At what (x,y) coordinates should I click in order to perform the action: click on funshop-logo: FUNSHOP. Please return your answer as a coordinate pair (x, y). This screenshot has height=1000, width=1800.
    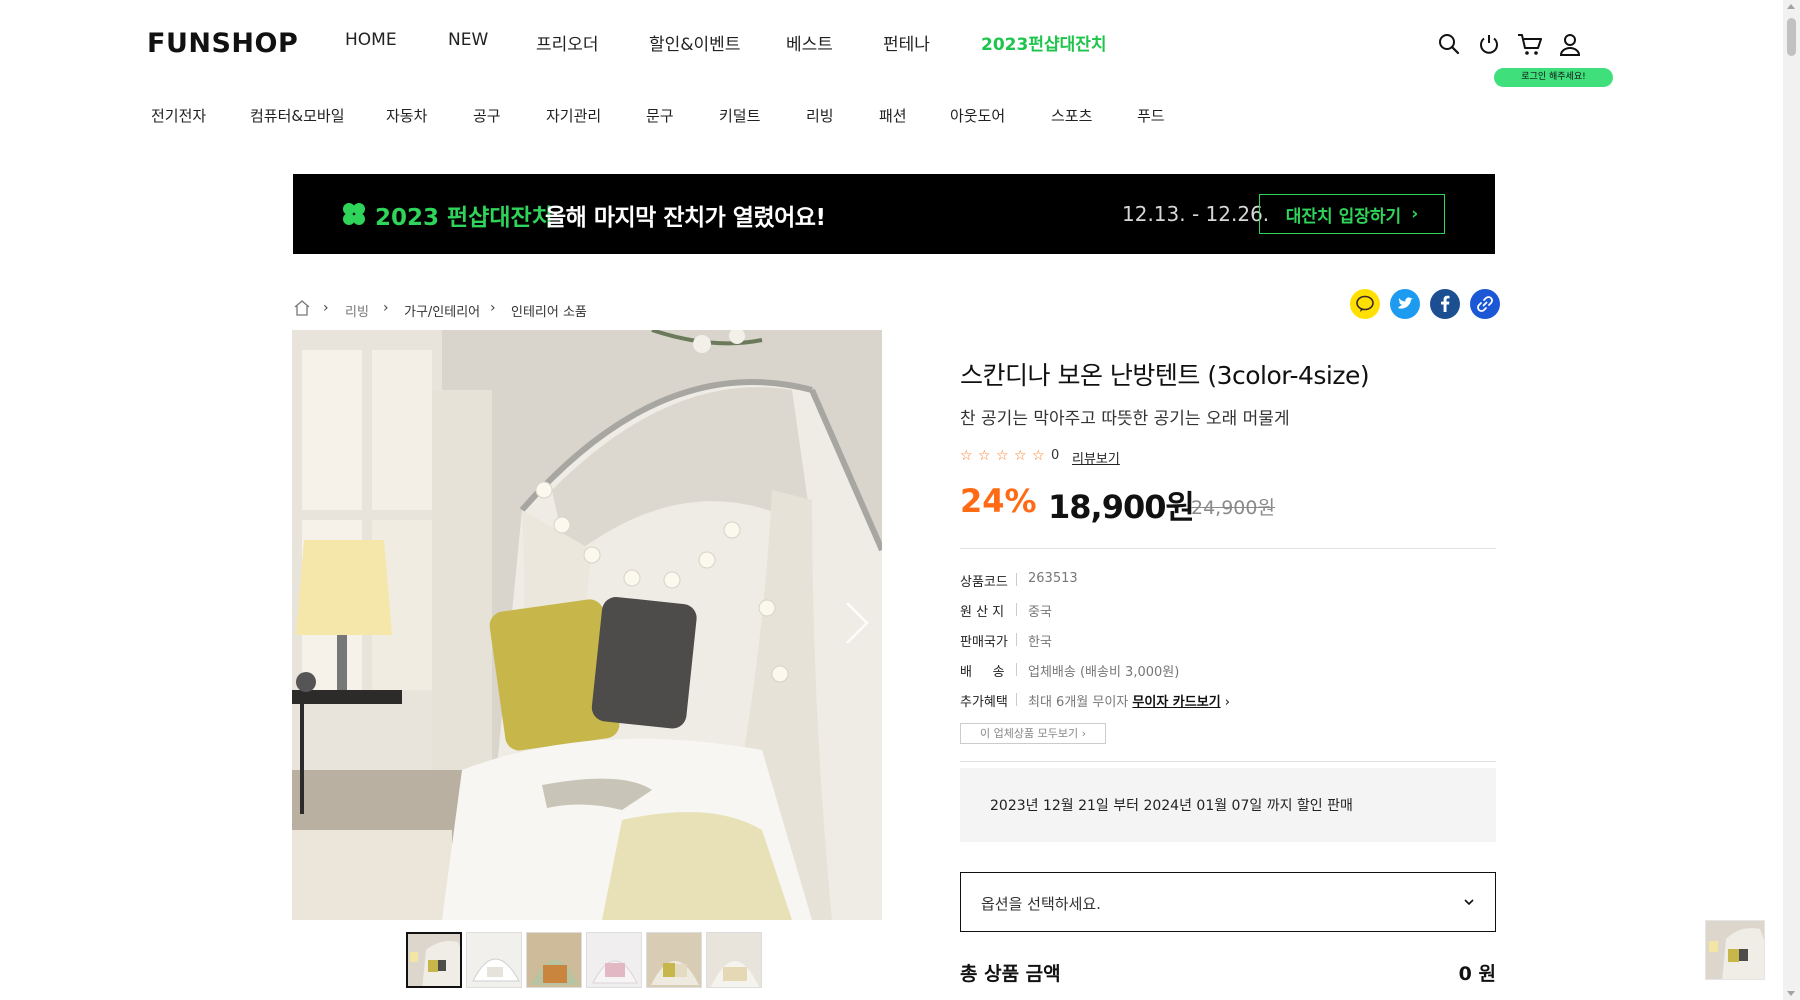
    Looking at the image, I should click on (222, 43).